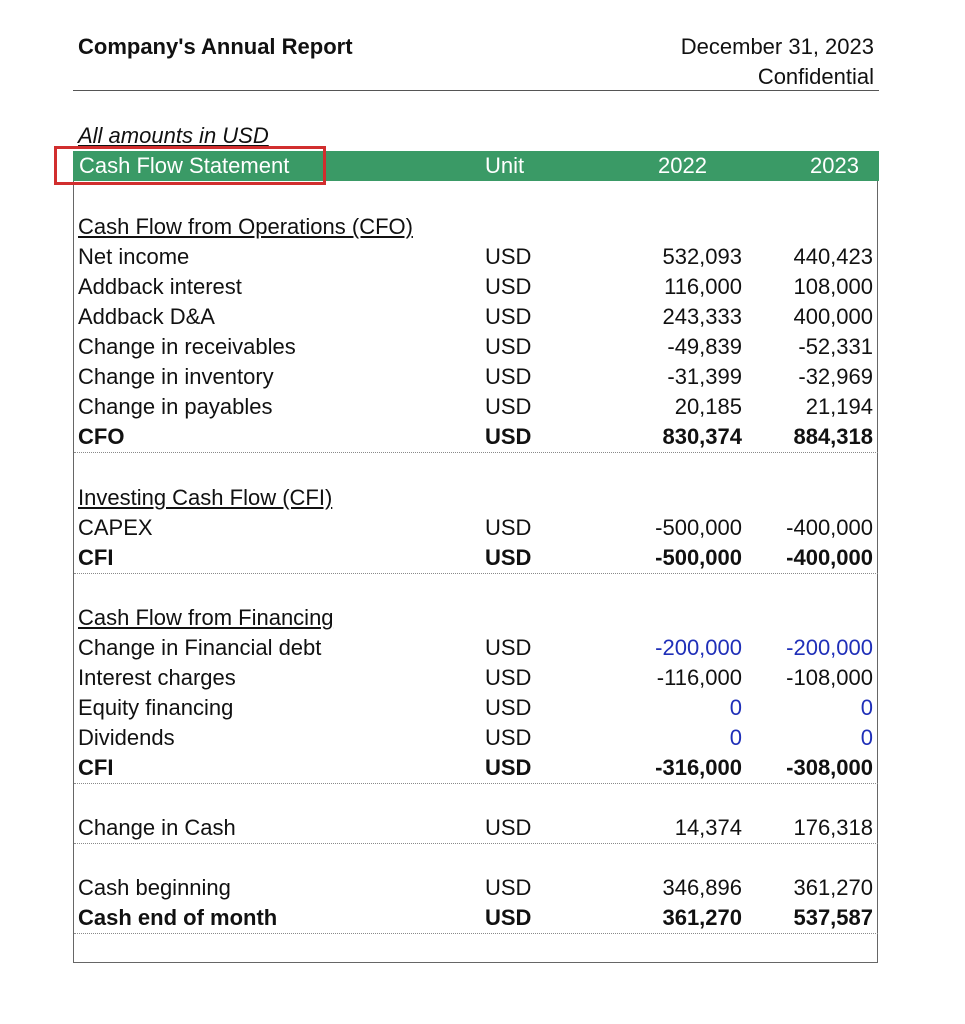 This screenshot has height=1024, width=965. What do you see at coordinates (833, 316) in the screenshot?
I see `row-value-2023: 400,000` at bounding box center [833, 316].